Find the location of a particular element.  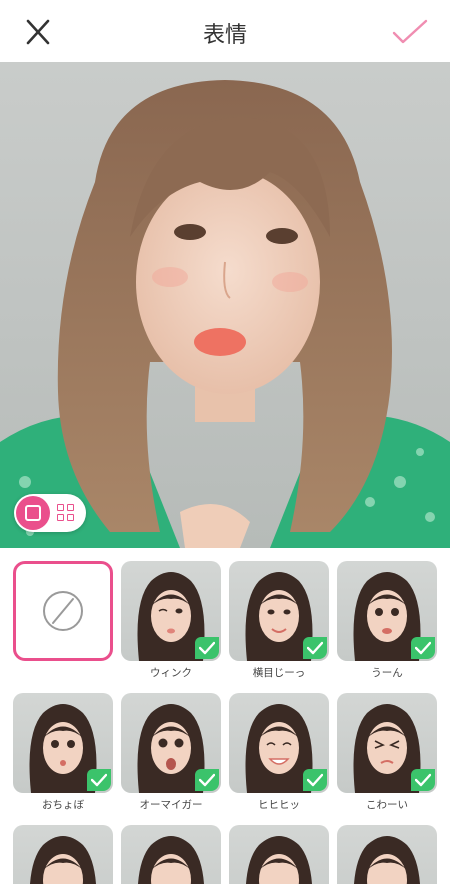

view-toggle is located at coordinates (50, 513).